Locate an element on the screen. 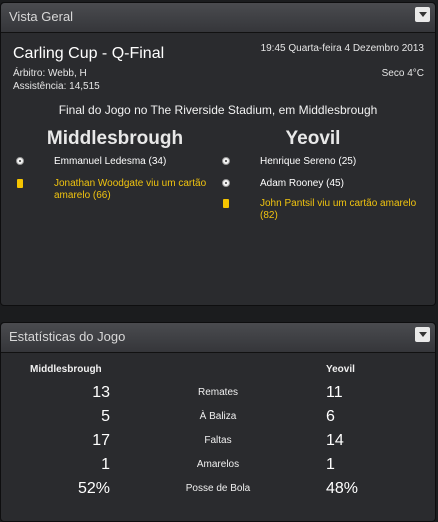 Image resolution: width=438 pixels, height=522 pixels. stat-home-value: 5 is located at coordinates (105, 416).